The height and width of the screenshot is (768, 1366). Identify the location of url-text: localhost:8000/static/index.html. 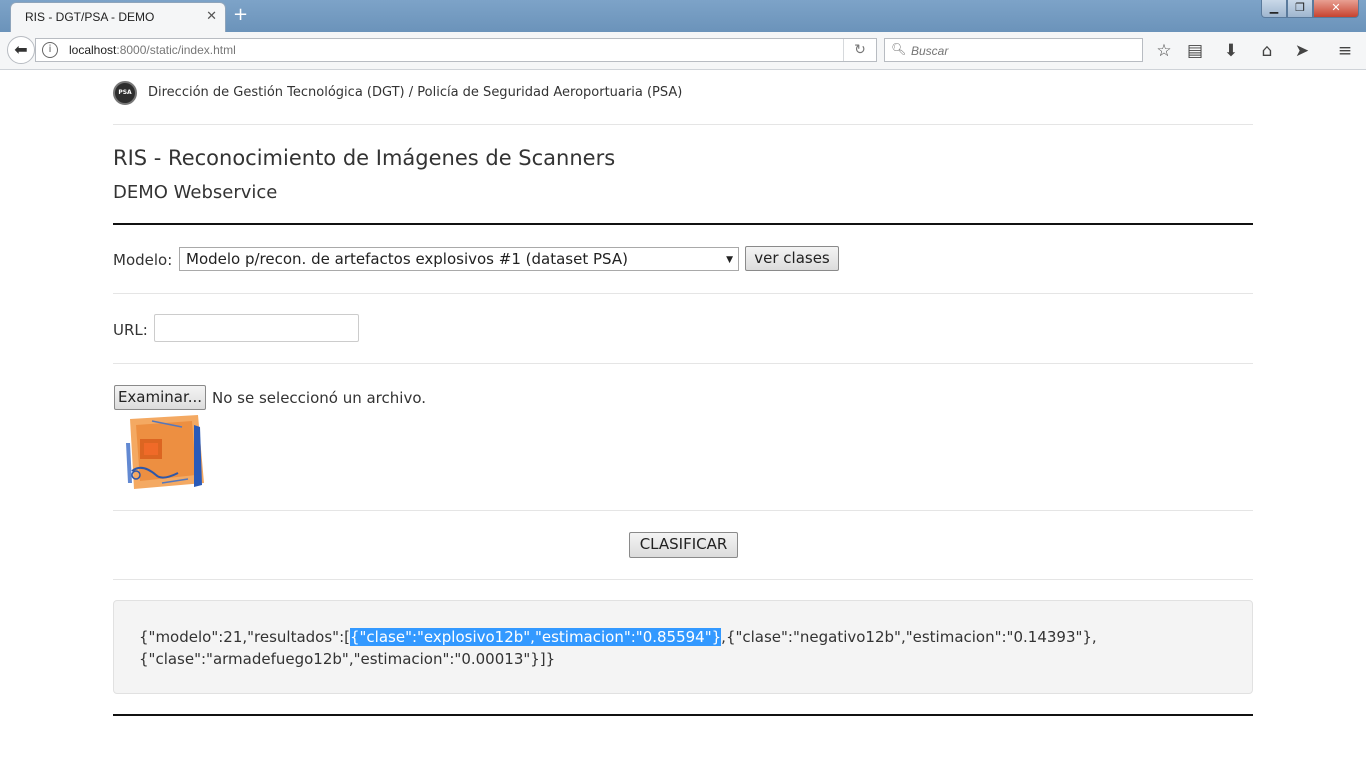
(152, 50).